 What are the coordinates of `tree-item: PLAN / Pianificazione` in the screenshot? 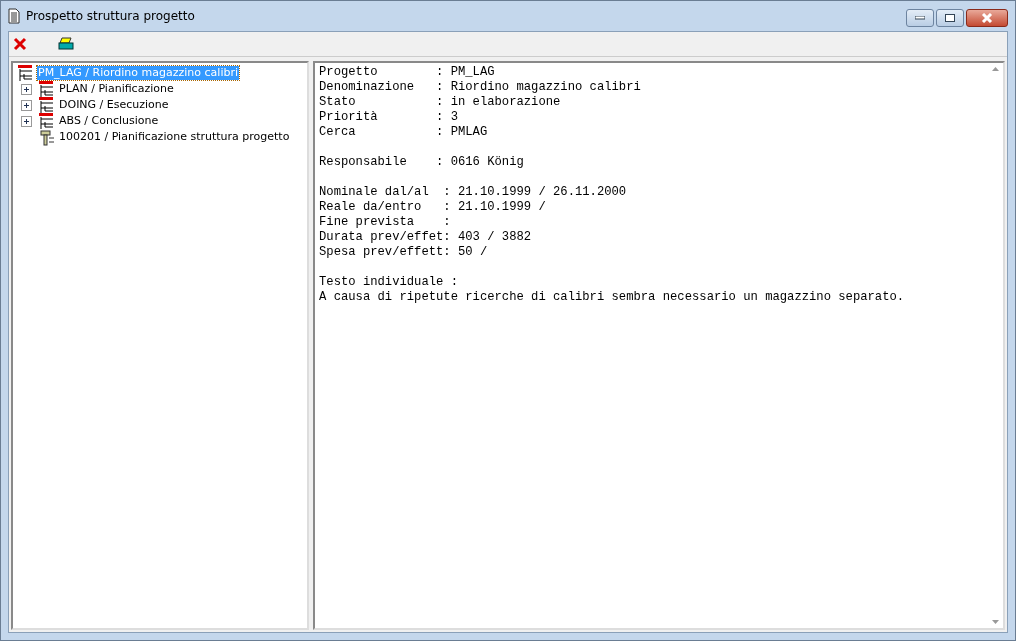 It's located at (116, 89).